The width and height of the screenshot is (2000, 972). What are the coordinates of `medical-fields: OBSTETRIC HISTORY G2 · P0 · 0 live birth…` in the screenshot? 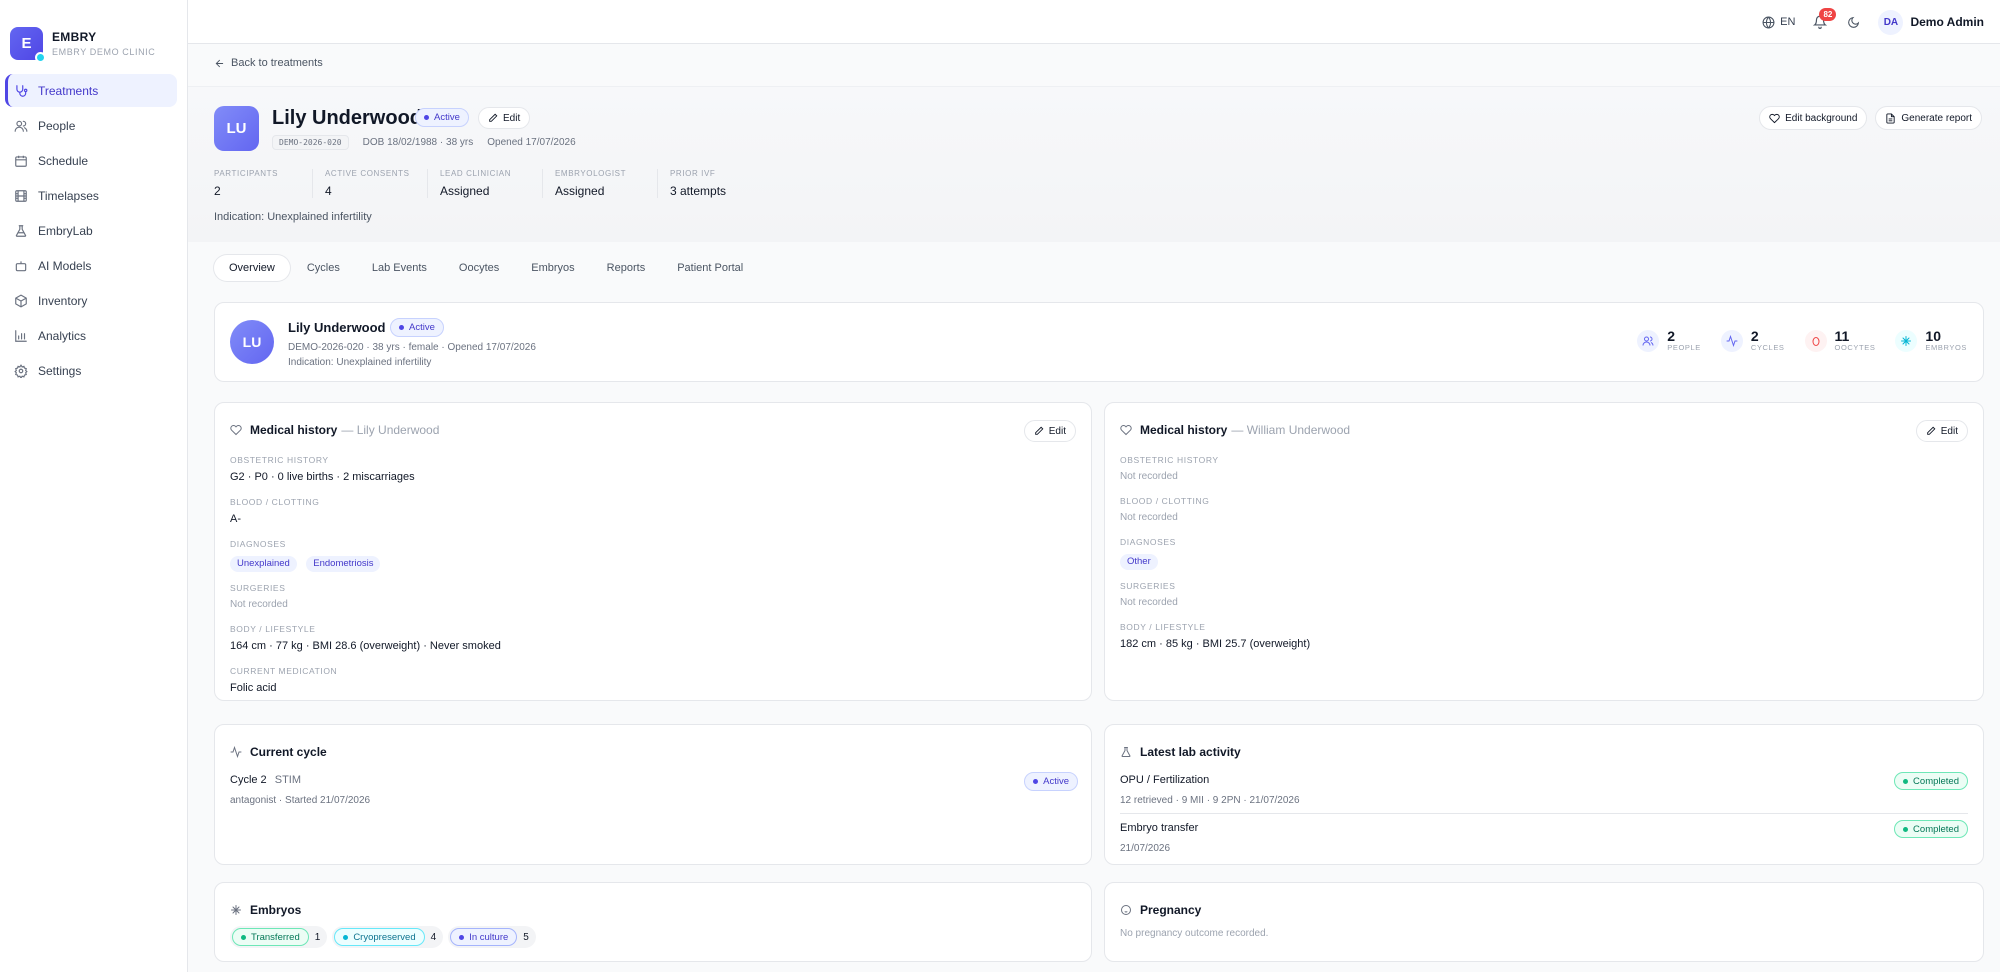 It's located at (365, 574).